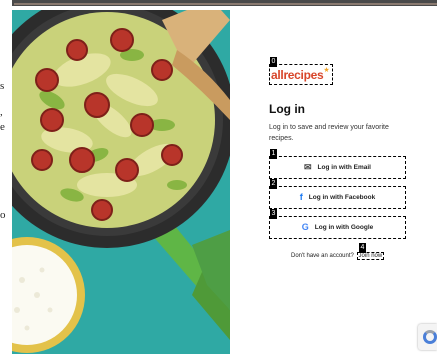 The height and width of the screenshot is (354, 437). I want to click on signup-prompt-text: Don't have an account?, so click(322, 256).